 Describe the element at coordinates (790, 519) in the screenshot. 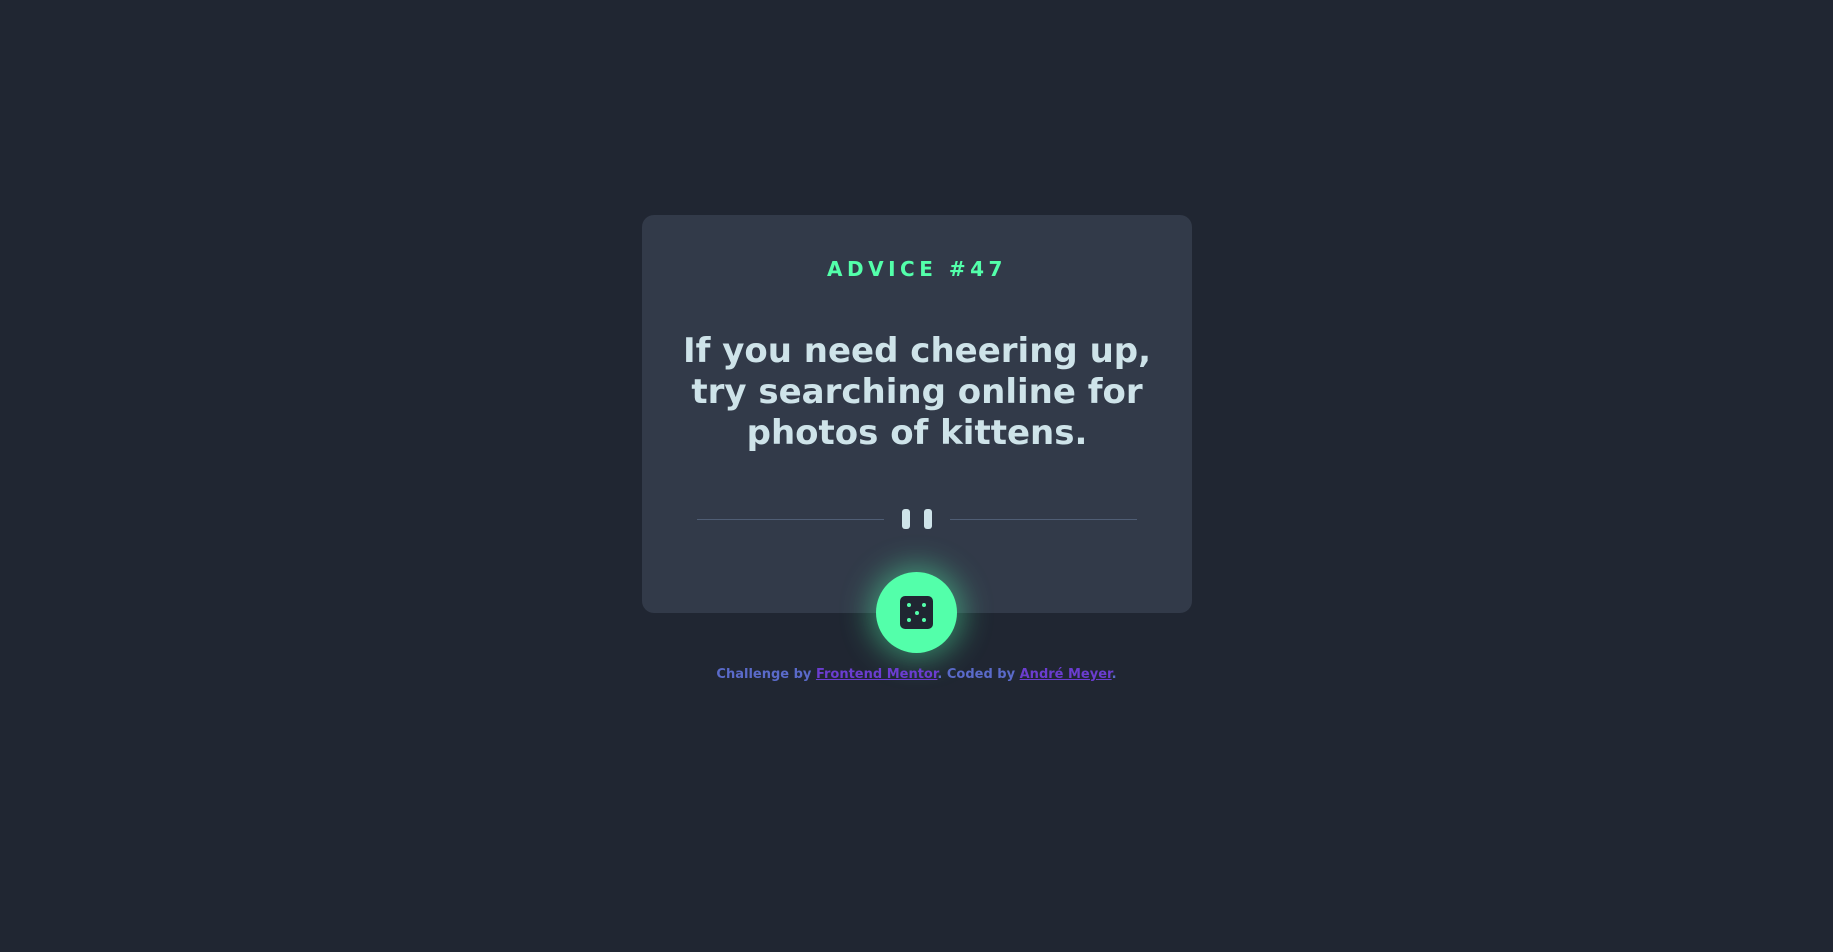

I see `divider-line-left` at that location.